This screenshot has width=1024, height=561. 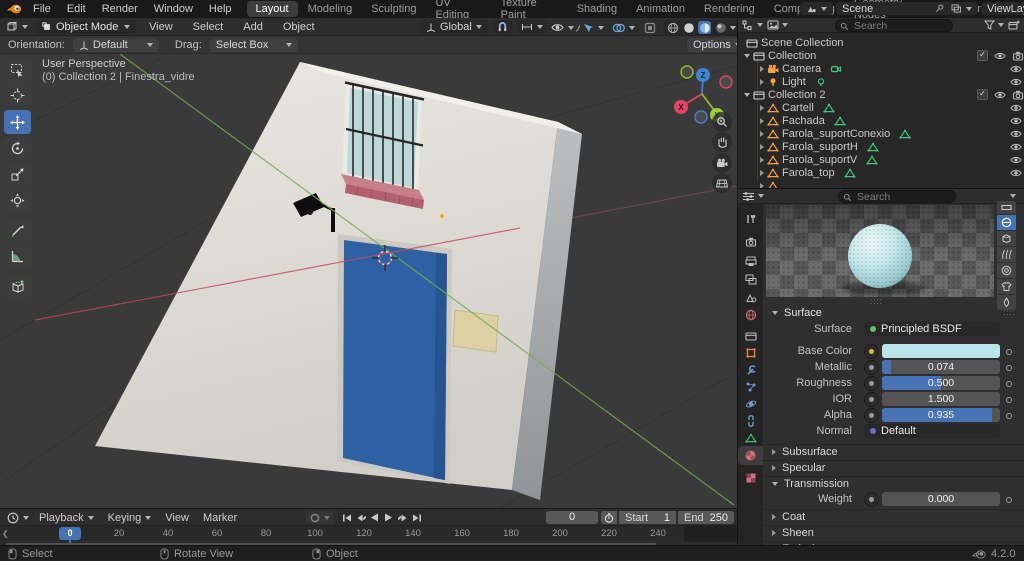 What do you see at coordinates (454, 27) in the screenshot?
I see `transform-orientation-dropdown: Global` at bounding box center [454, 27].